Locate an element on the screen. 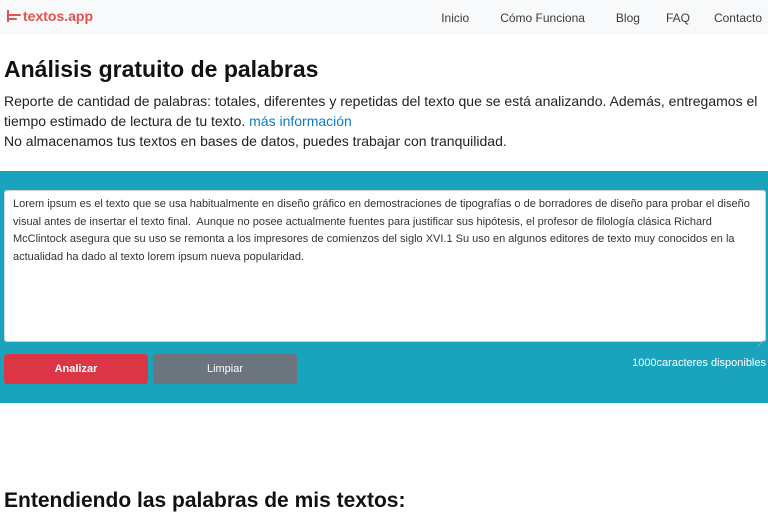  more-info-link: más información is located at coordinates (300, 121).